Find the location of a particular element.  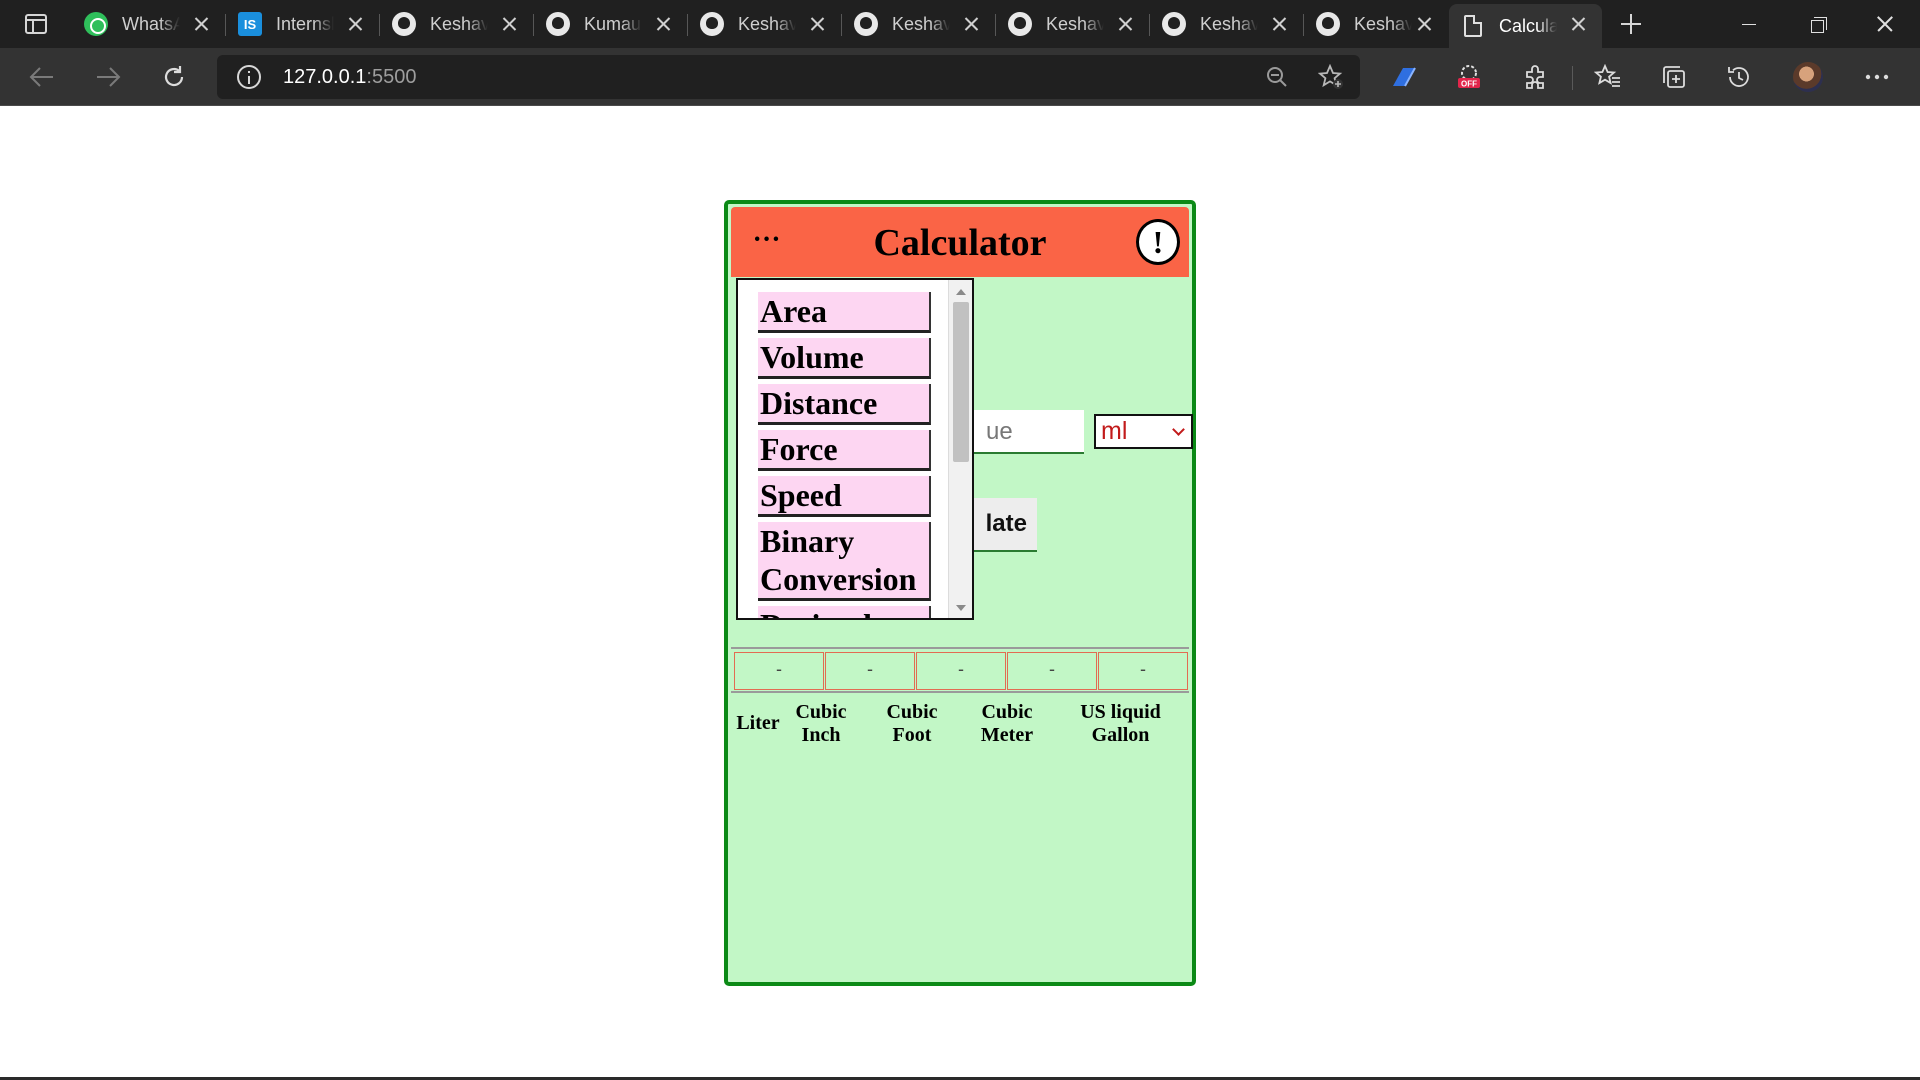

menu-item-distance: Distance is located at coordinates (844, 404).